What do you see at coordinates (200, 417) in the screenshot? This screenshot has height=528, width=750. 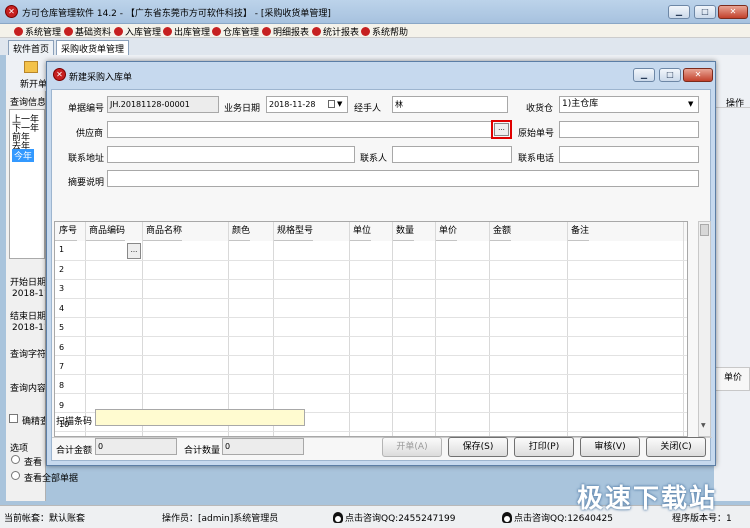 I see `scan-barcode-input` at bounding box center [200, 417].